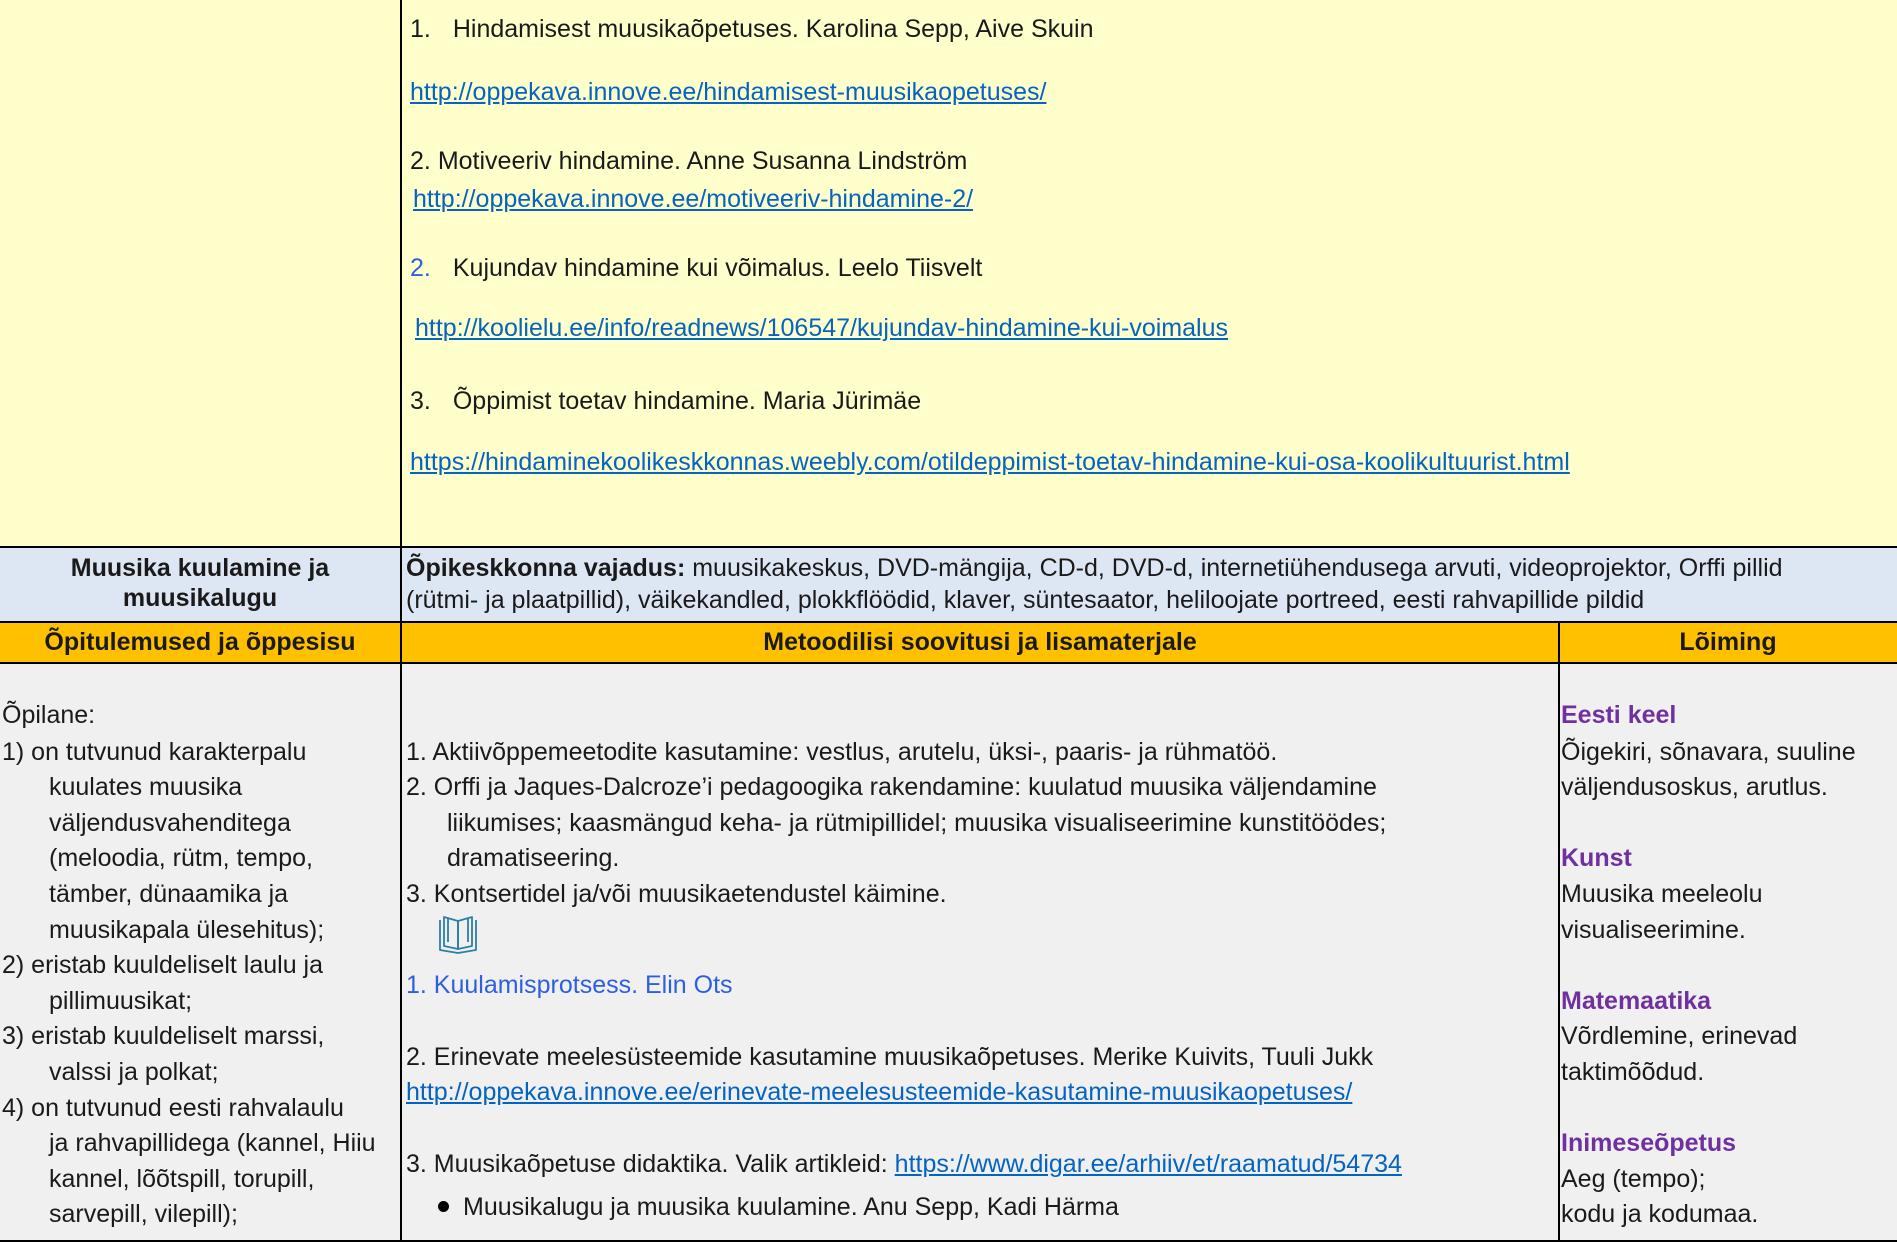 The width and height of the screenshot is (1897, 1242). What do you see at coordinates (443, 1206) in the screenshot?
I see `bullet-icon` at bounding box center [443, 1206].